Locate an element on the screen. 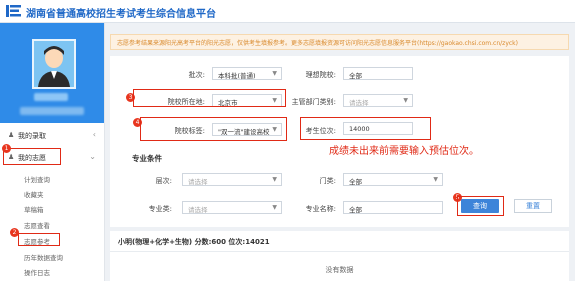  batch-select: 本科批(普通) ▼ is located at coordinates (247, 73).